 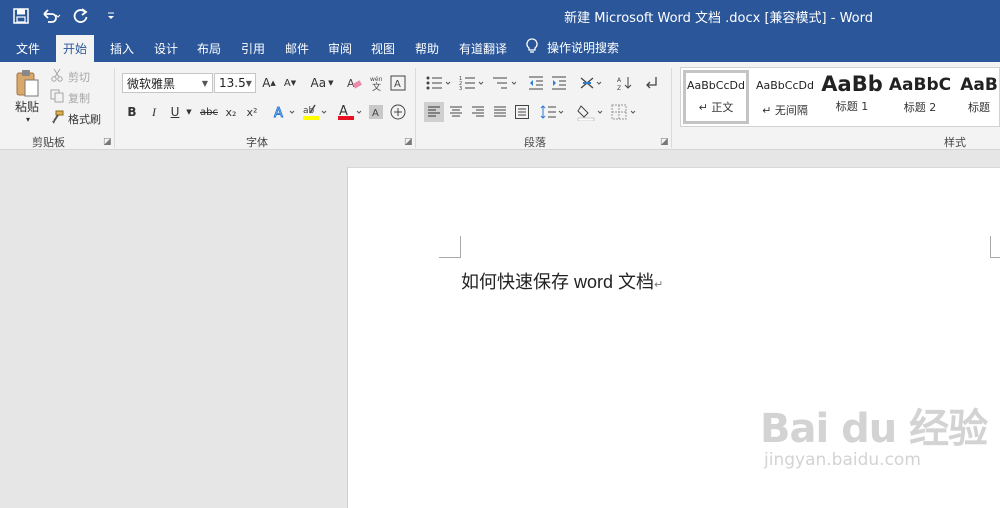 What do you see at coordinates (440, 83) in the screenshot?
I see `bullets-icon` at bounding box center [440, 83].